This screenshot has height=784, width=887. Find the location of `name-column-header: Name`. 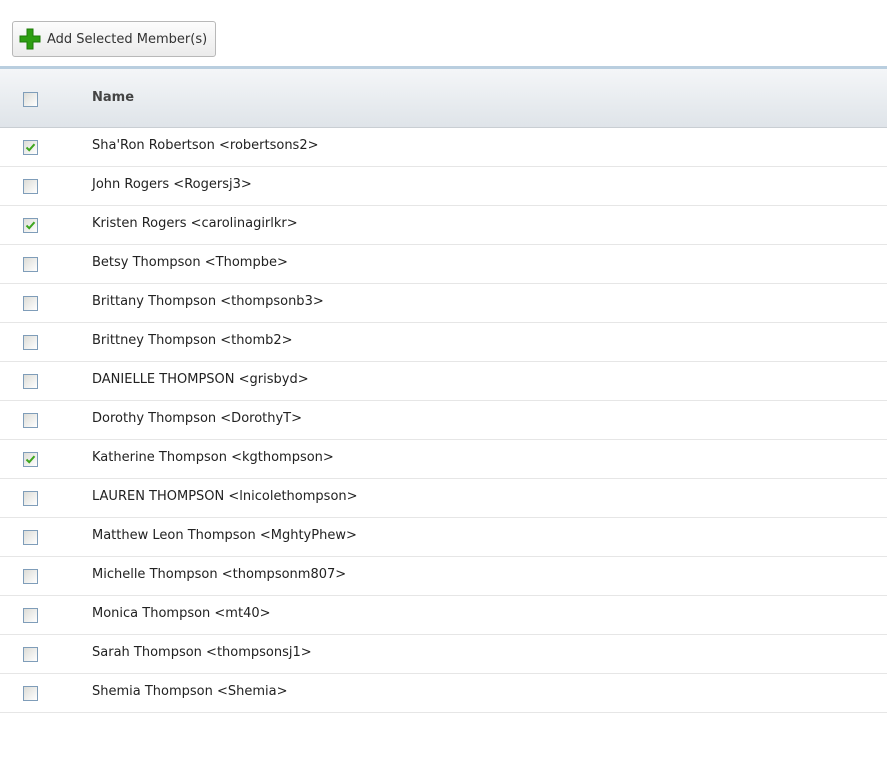

name-column-header: Name is located at coordinates (113, 97).